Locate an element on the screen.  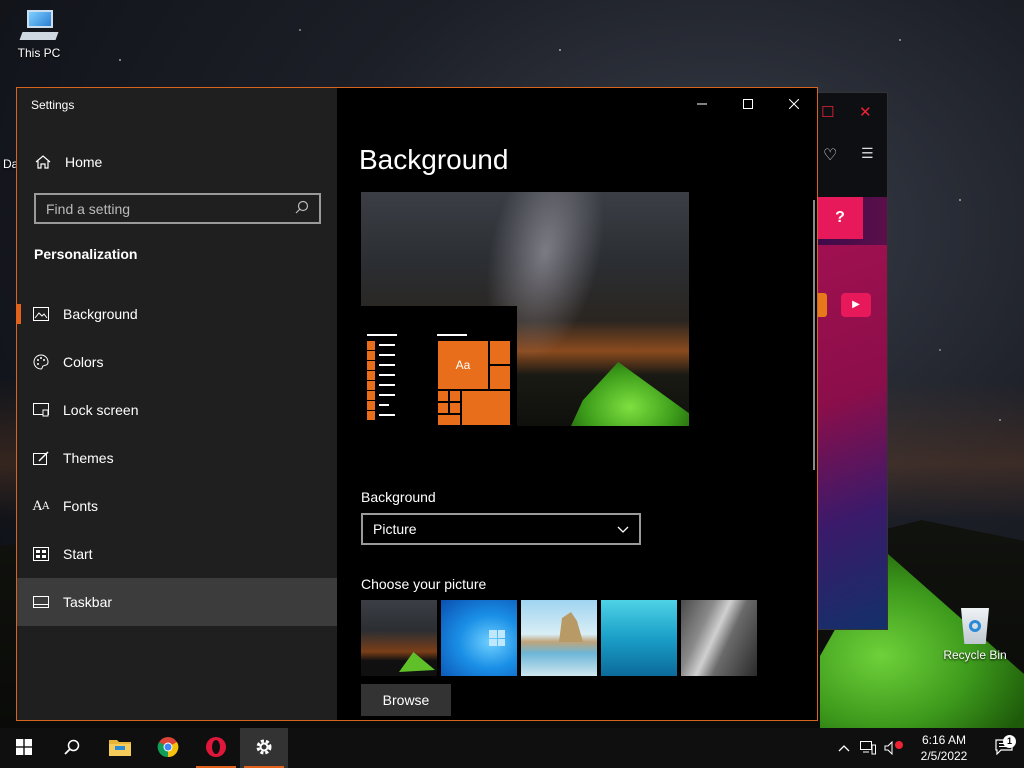
preview-tile-aa: Aa is located at coordinates (463, 365).